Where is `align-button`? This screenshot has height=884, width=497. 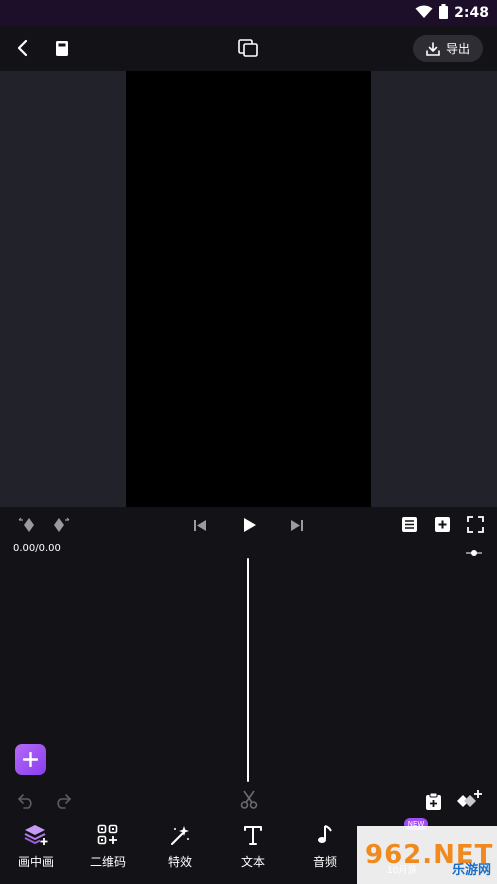
align-button is located at coordinates (409, 524).